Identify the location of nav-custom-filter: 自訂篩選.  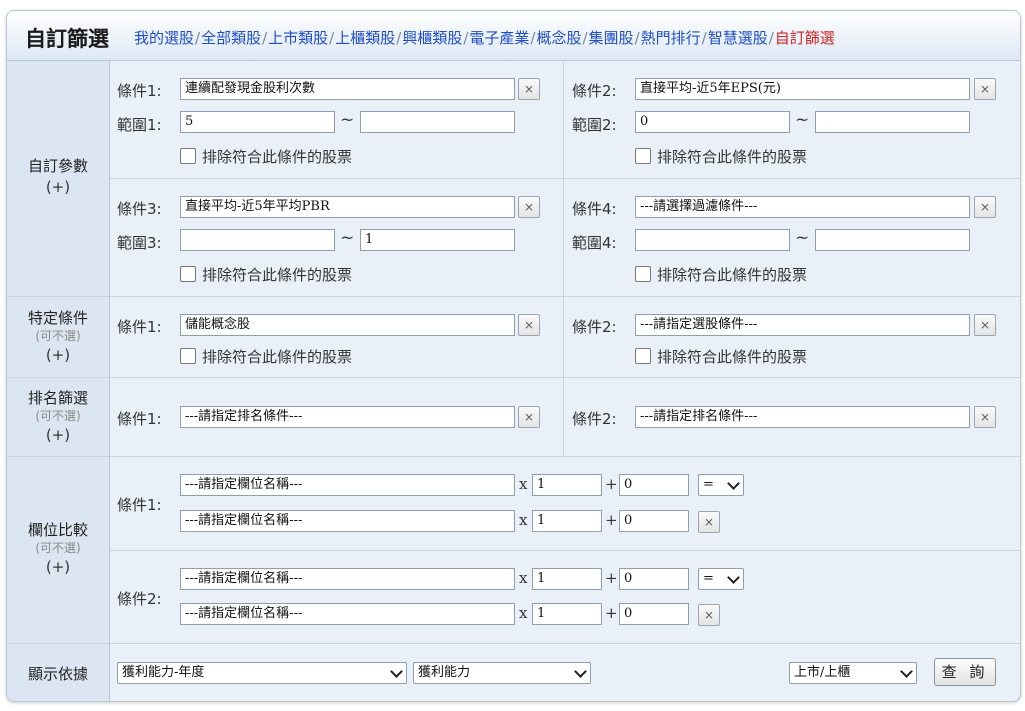
(805, 38).